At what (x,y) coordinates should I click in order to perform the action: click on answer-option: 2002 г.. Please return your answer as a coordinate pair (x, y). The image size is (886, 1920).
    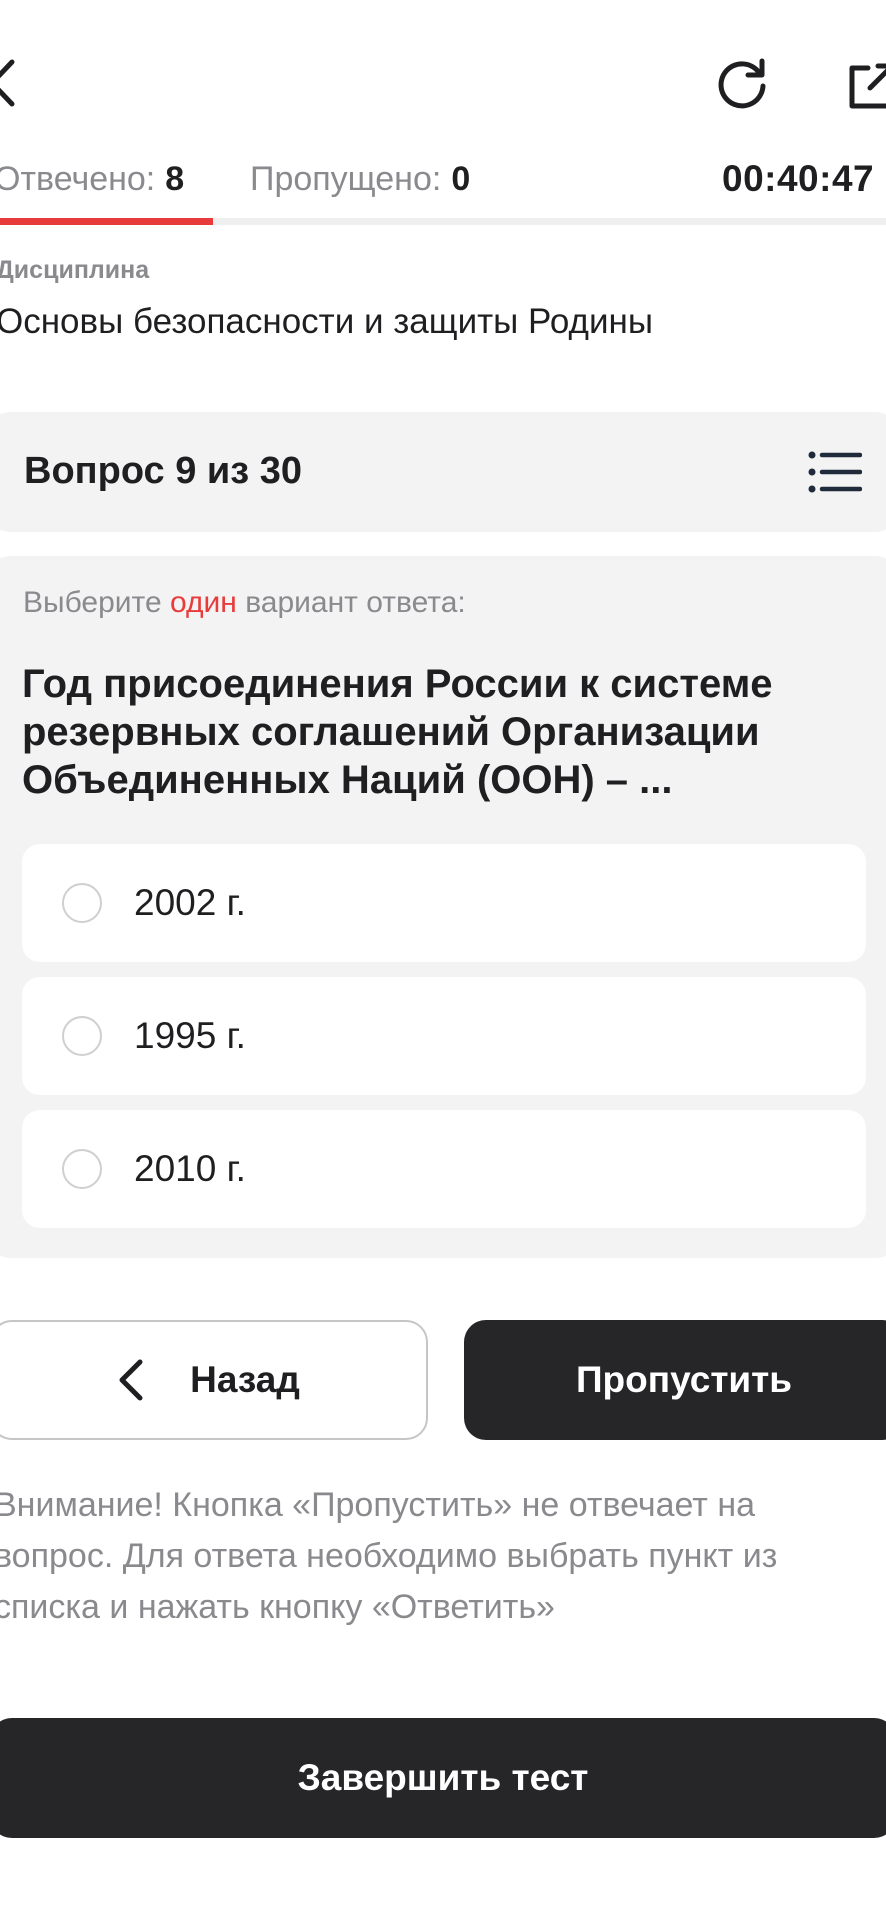
    Looking at the image, I should click on (444, 903).